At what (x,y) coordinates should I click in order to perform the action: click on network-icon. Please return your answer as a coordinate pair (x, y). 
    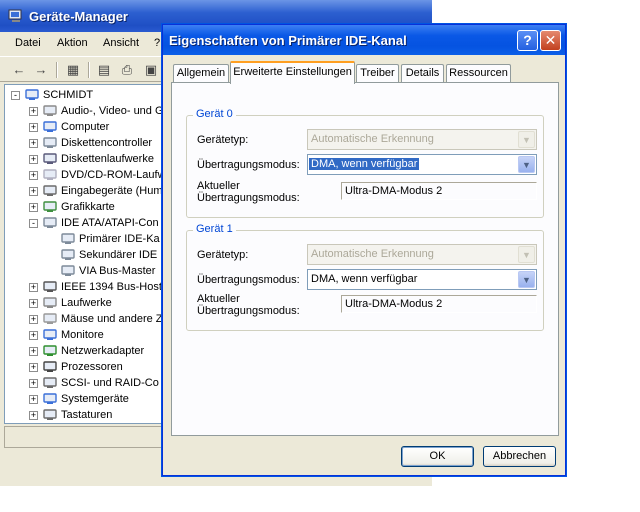
    Looking at the image, I should click on (50, 351).